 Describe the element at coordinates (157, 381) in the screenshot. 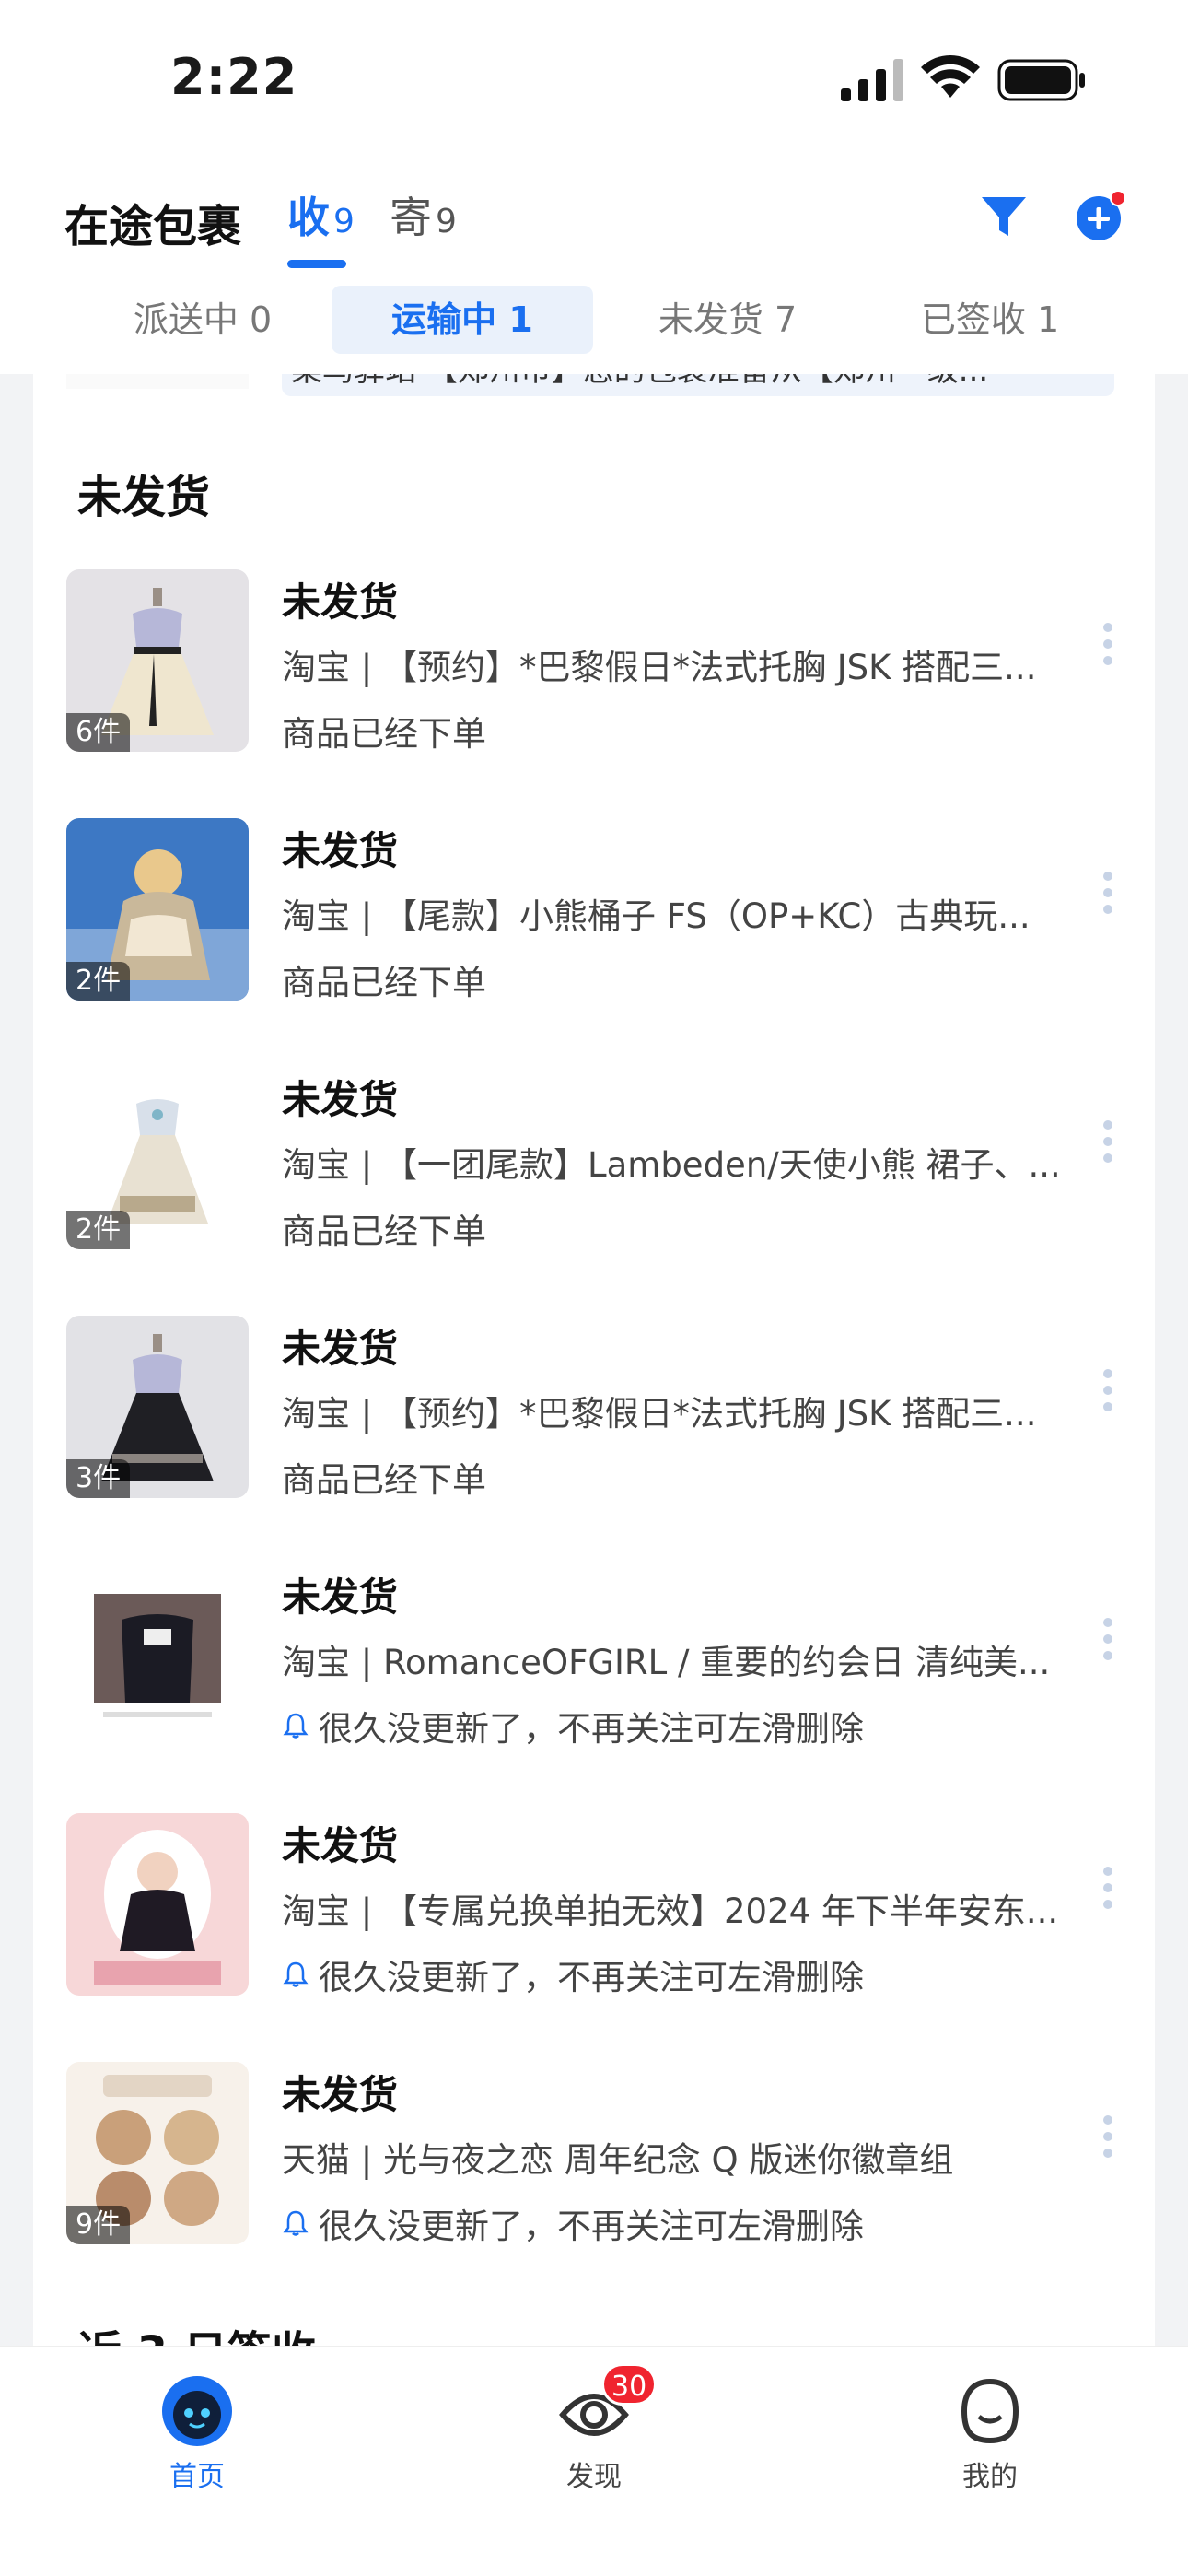

I see `previous-item-thumbnail` at that location.